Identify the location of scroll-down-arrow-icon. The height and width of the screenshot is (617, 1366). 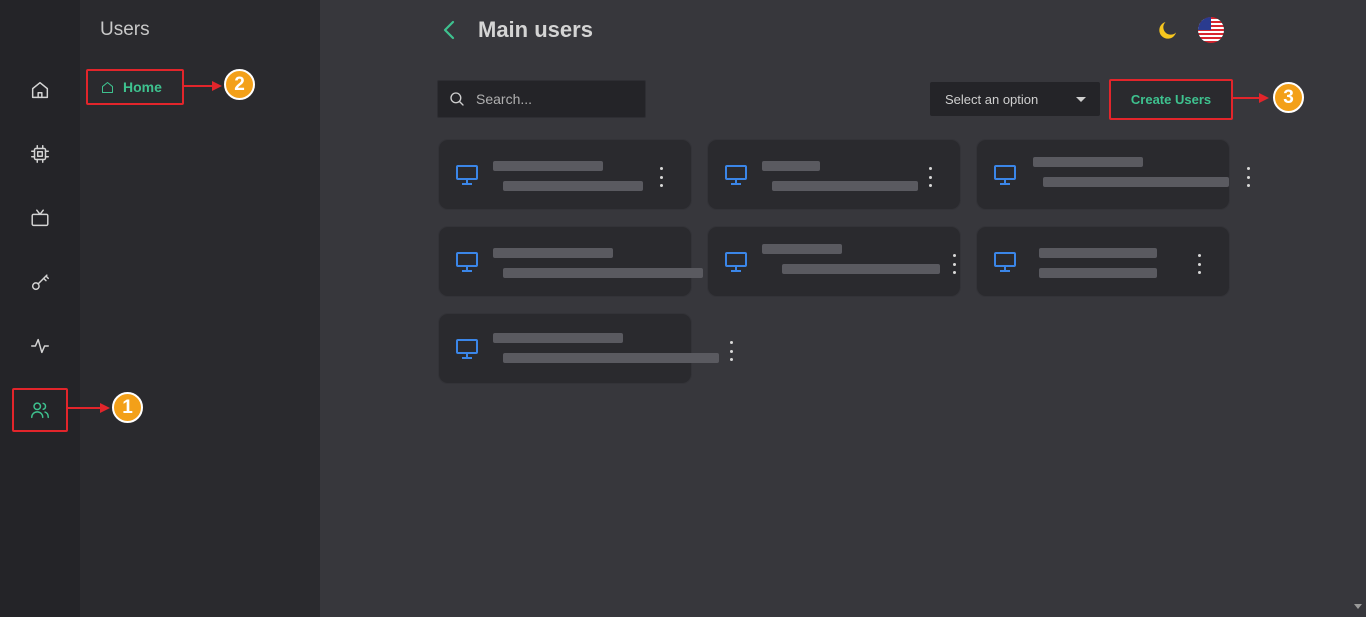
(1358, 606).